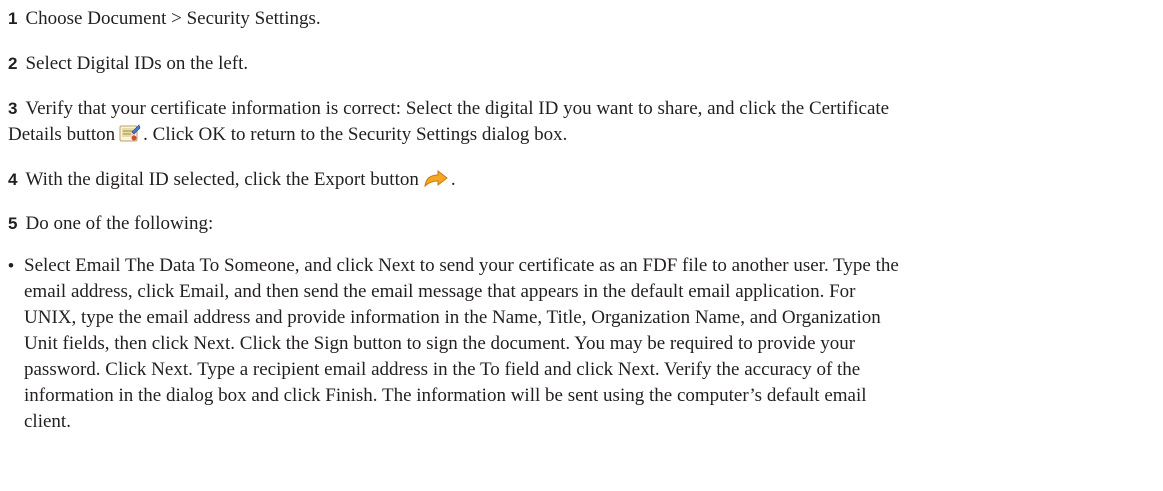 This screenshot has height=491, width=1163. I want to click on step-number: 4, so click(13, 179).